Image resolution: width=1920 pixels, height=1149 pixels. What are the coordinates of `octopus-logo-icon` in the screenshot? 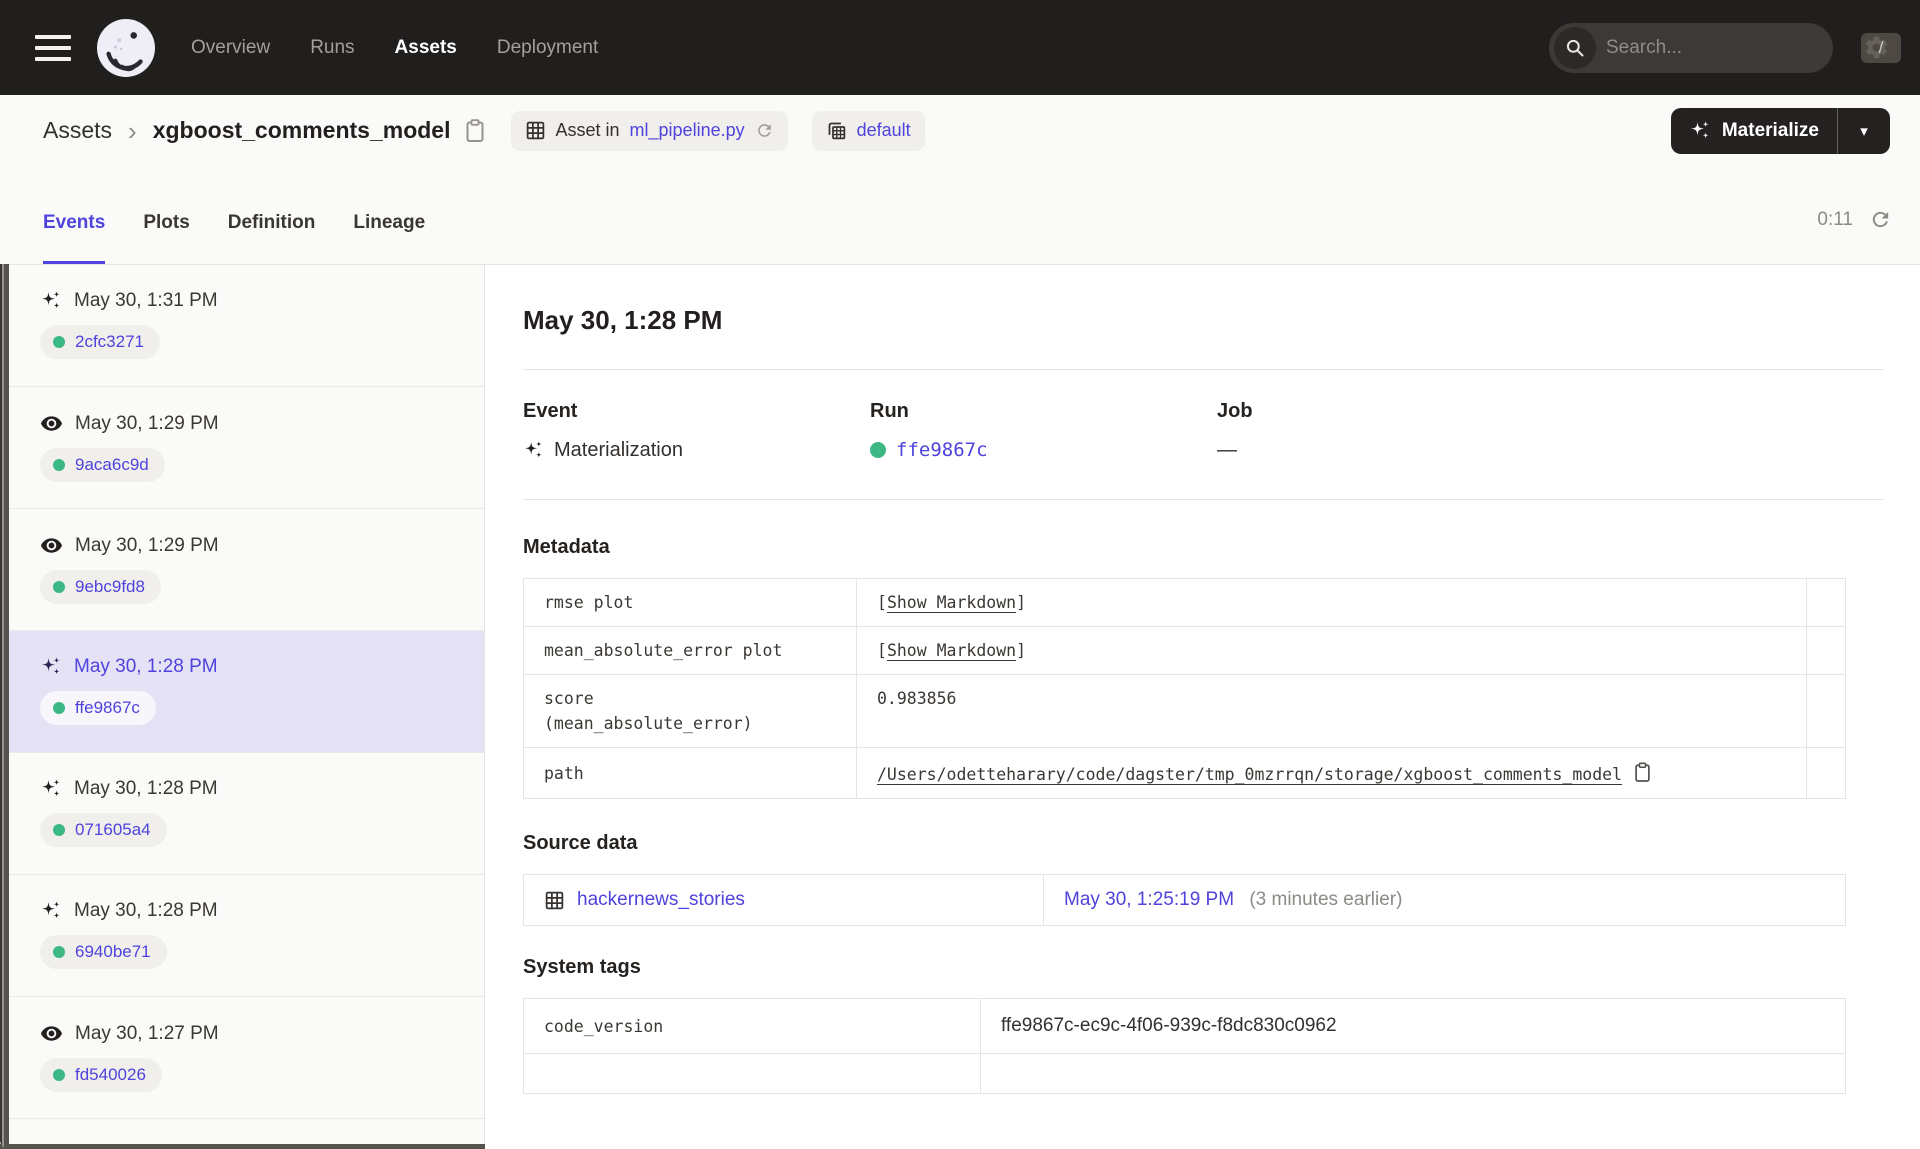 It's located at (126, 47).